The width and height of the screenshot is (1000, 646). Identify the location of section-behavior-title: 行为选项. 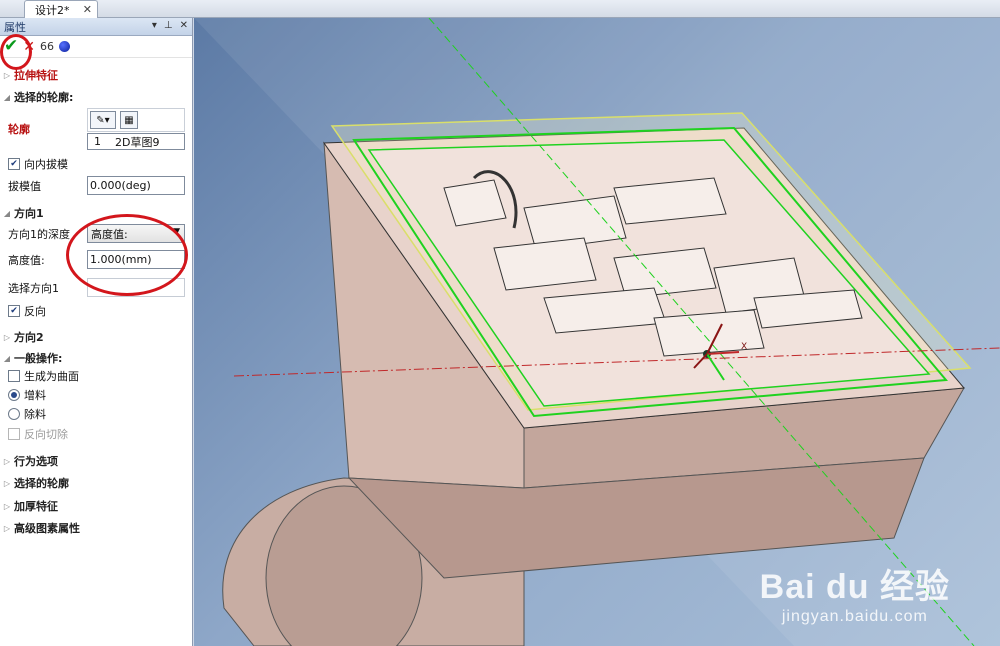
(36, 461).